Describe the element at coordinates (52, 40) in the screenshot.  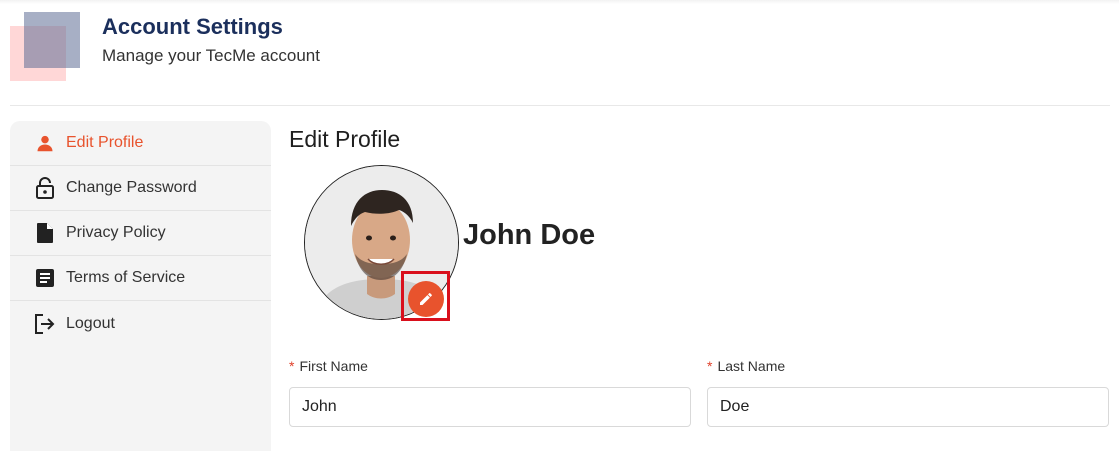
I see `logo-square-blue` at that location.